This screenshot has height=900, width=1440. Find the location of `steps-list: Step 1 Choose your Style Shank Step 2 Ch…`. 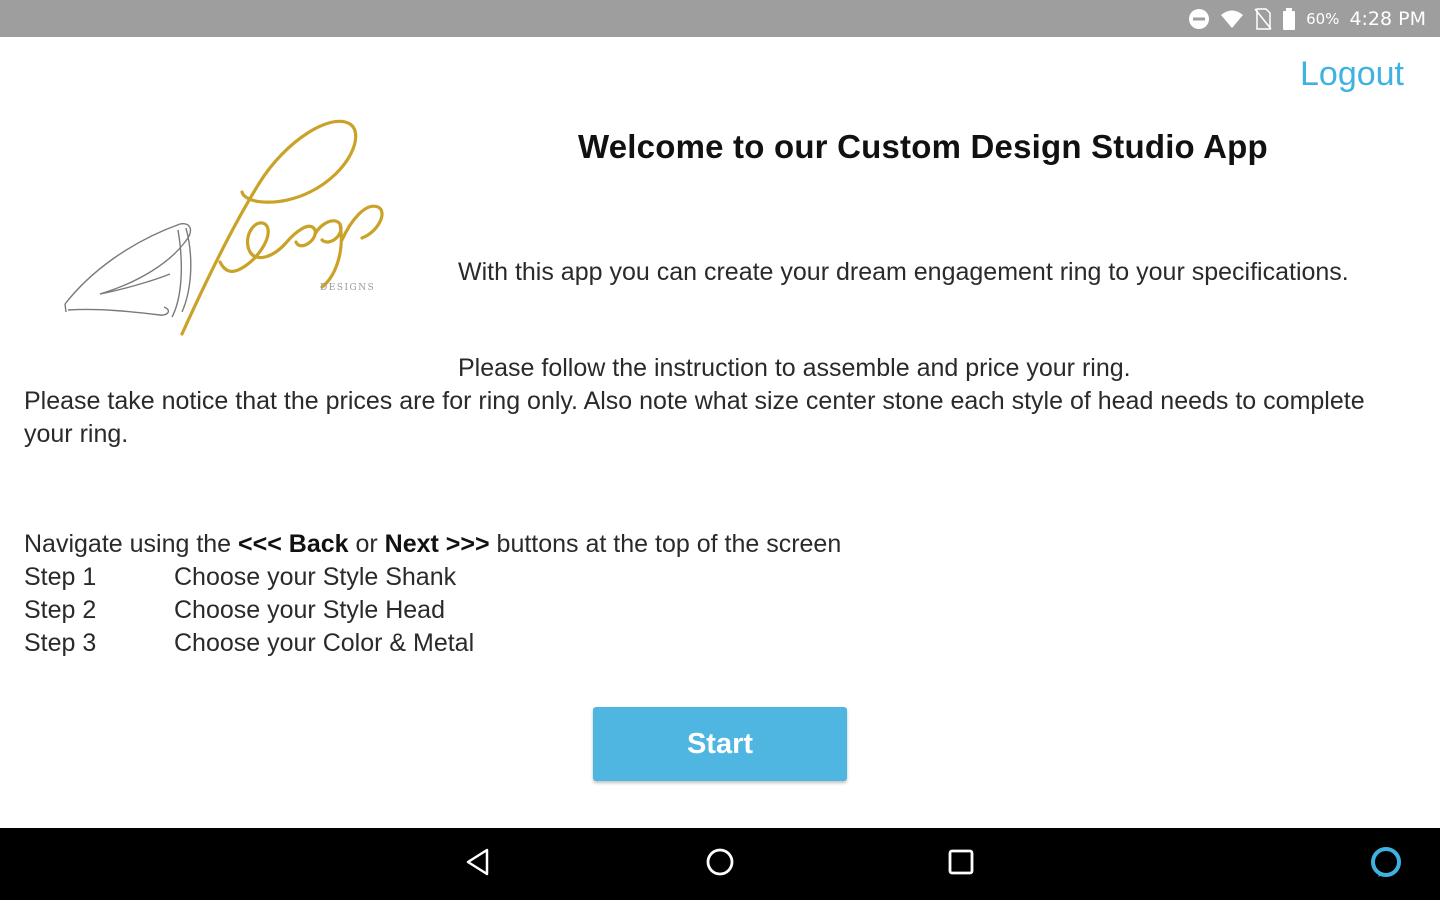

steps-list: Step 1 Choose your Style Shank Step 2 Ch… is located at coordinates (249, 610).